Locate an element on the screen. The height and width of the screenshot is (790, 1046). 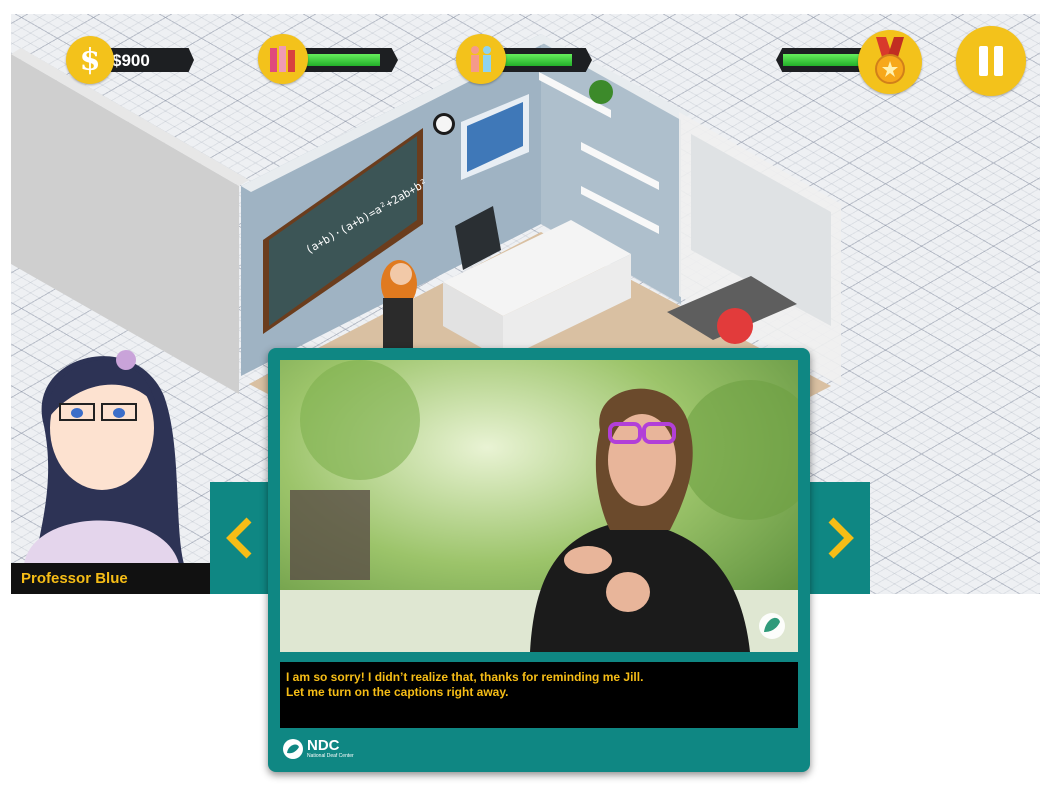
books-bar-fill is located at coordinates (339, 60).